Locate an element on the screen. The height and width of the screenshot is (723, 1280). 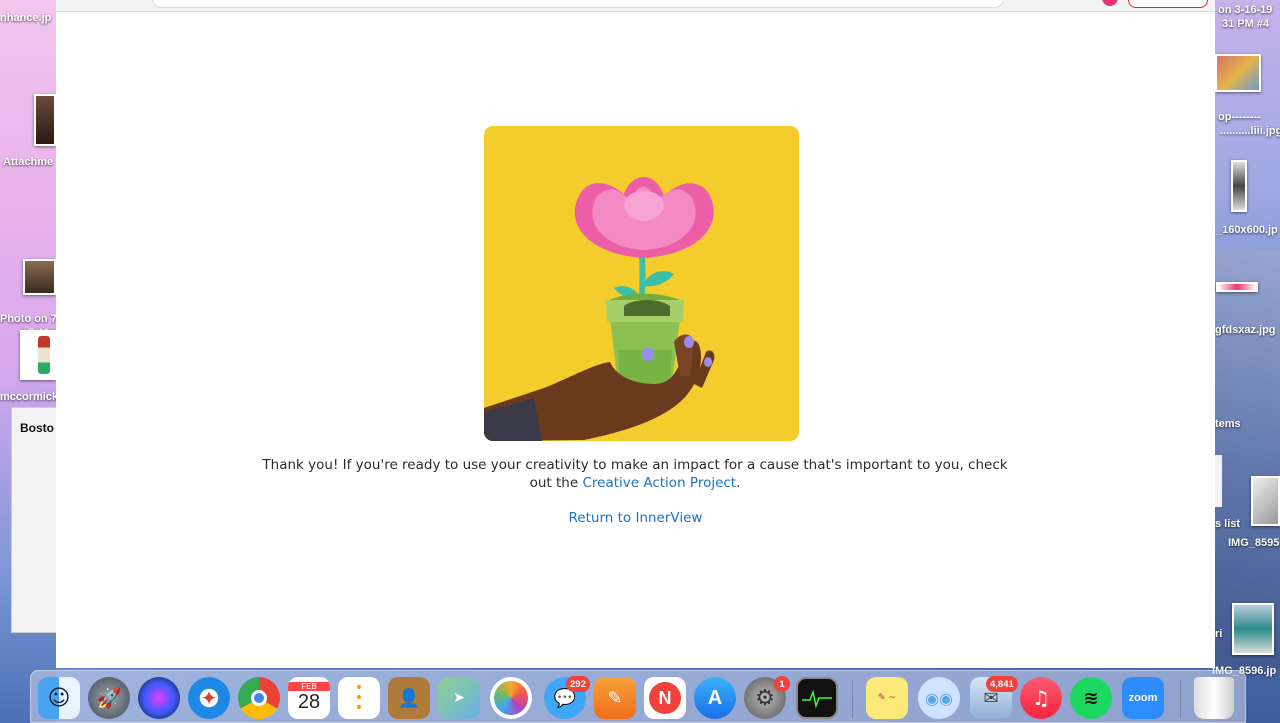
desktop-file-label: nhance.jp is located at coordinates (25, 18).